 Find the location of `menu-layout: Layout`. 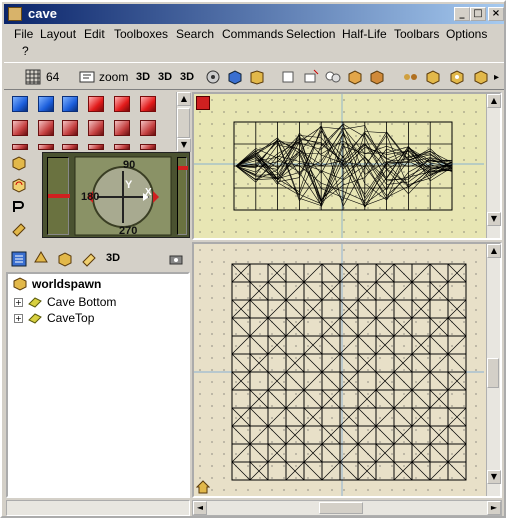

menu-layout: Layout is located at coordinates (58, 34).